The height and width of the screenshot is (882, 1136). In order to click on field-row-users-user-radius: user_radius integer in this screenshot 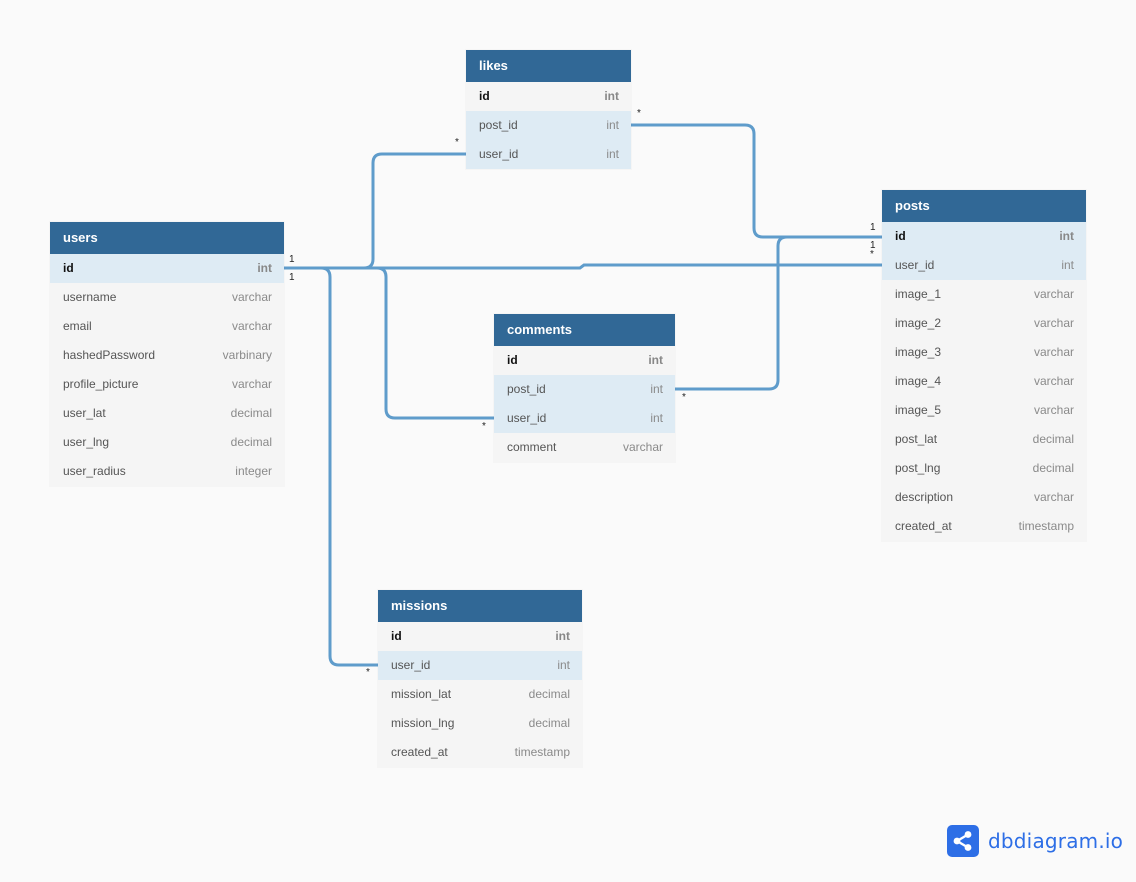, I will do `click(167, 471)`.